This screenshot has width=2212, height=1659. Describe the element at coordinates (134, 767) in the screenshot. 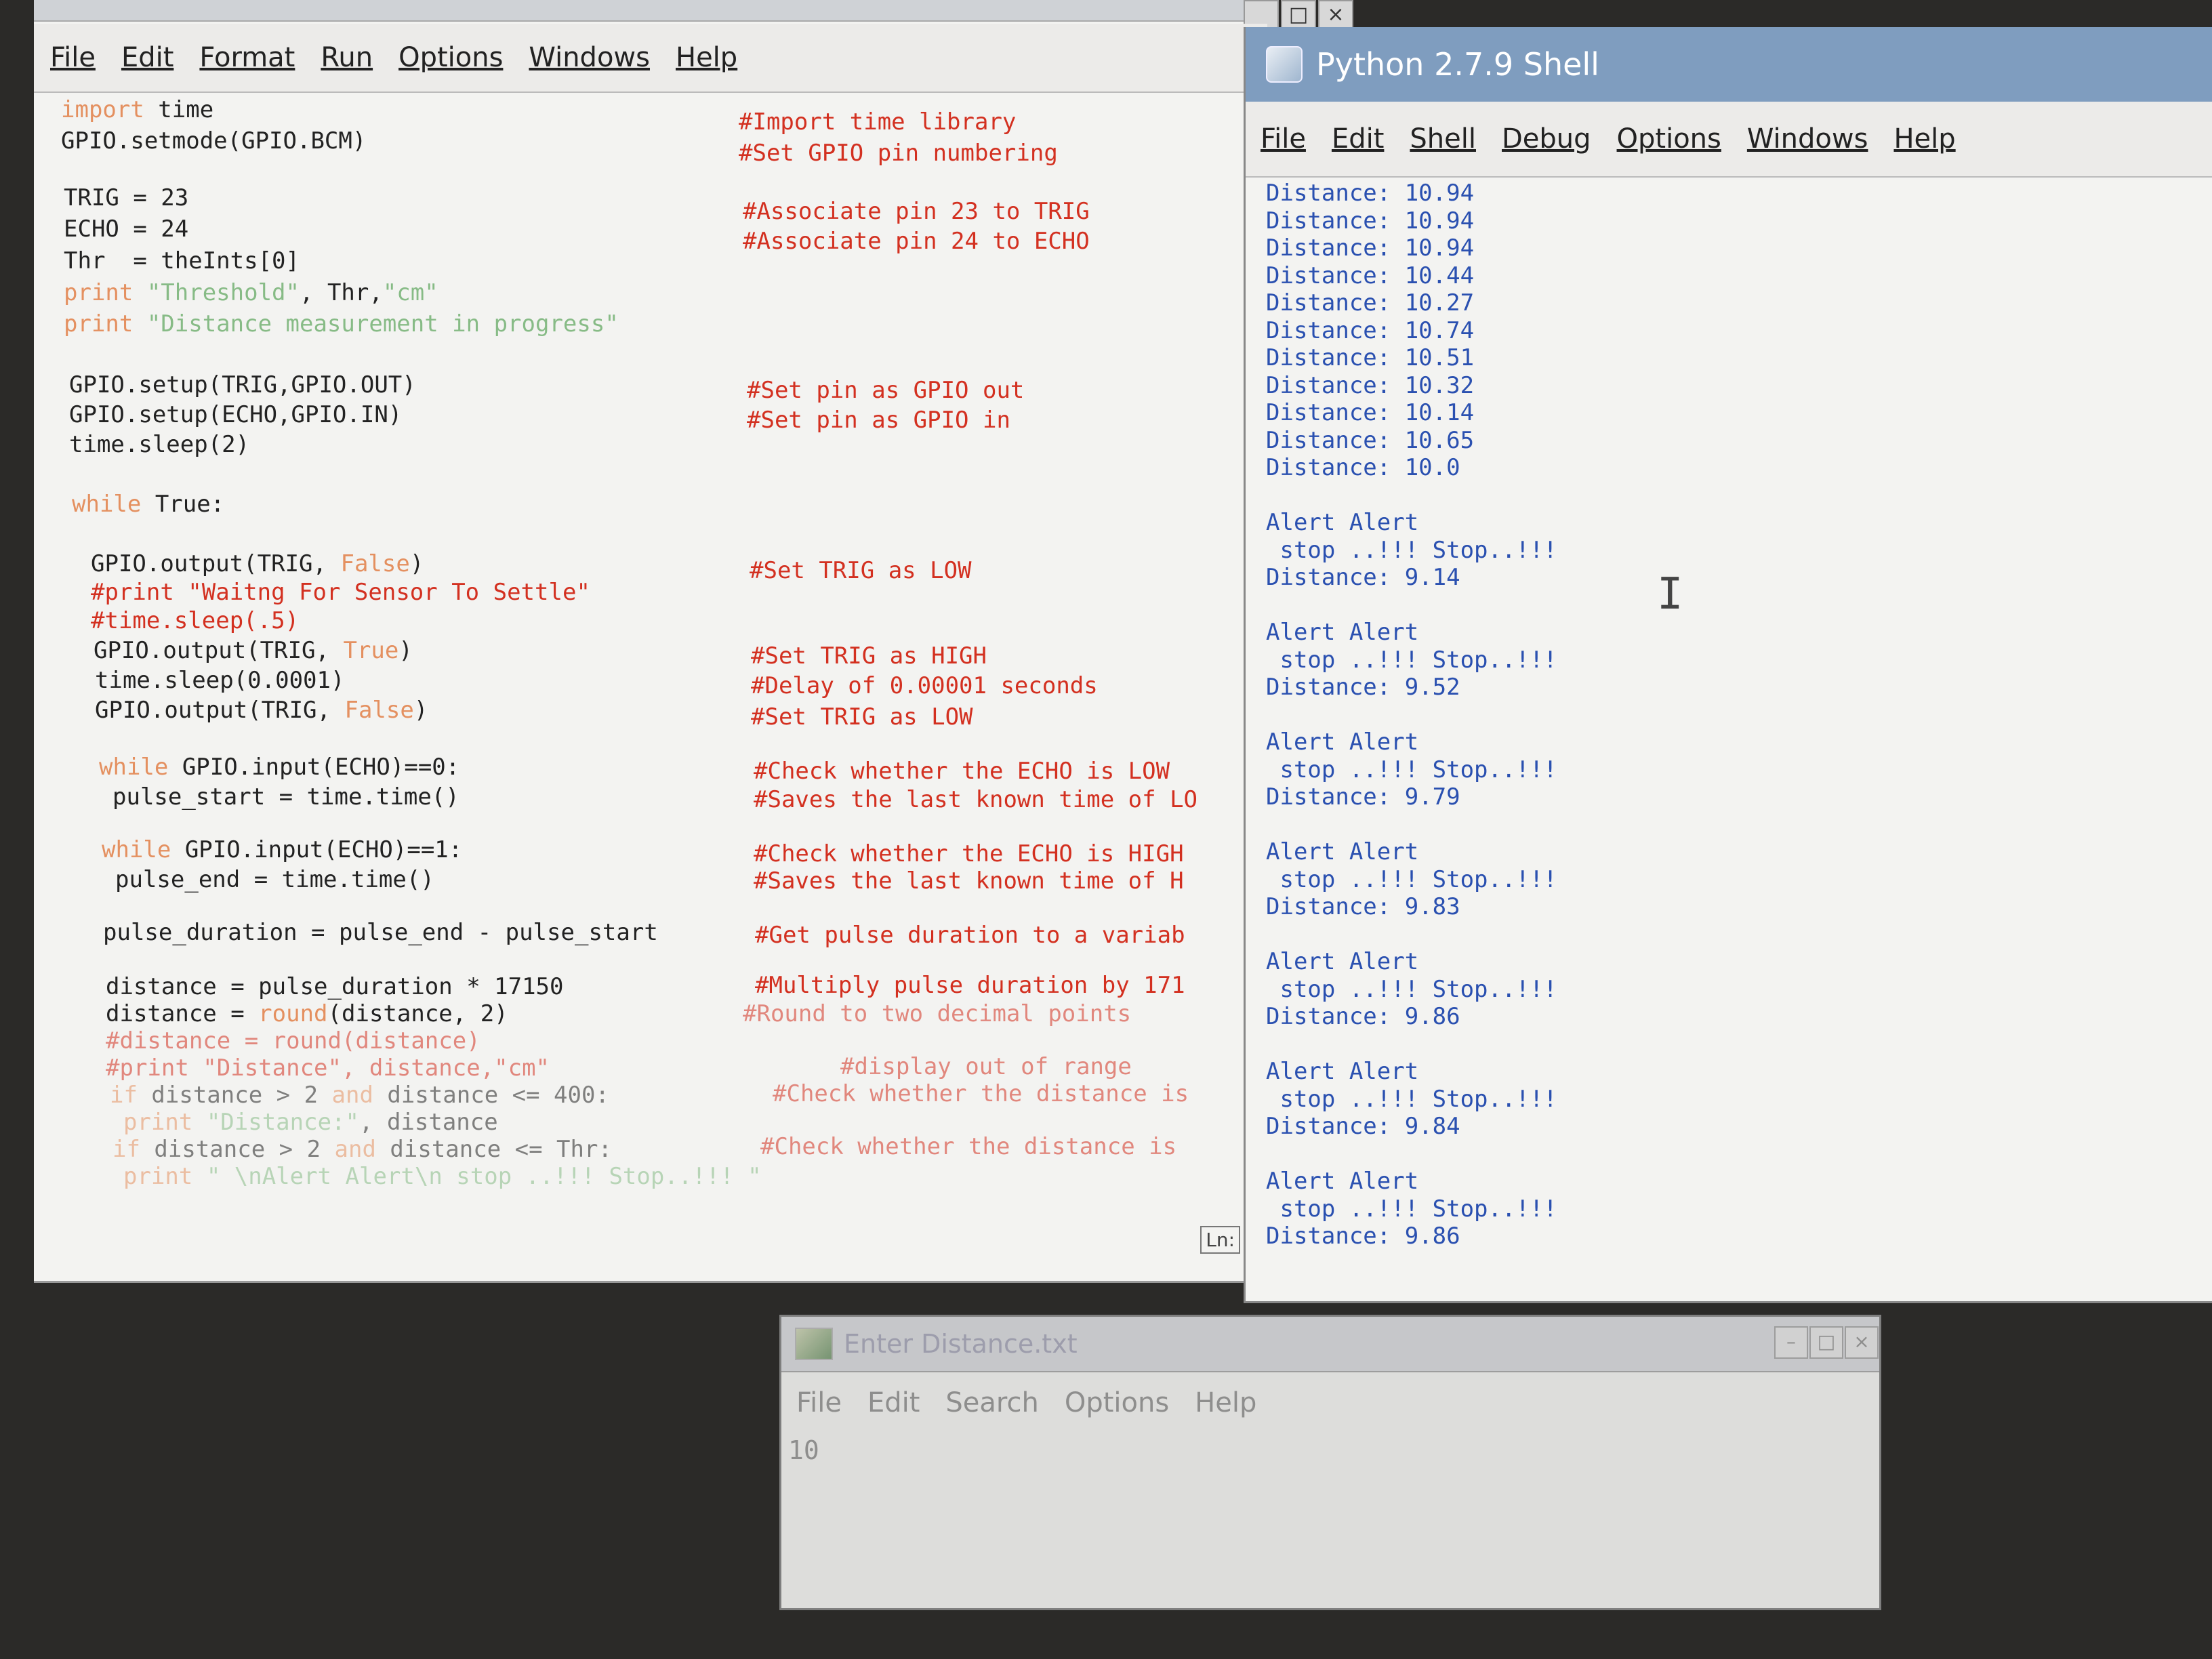

I see `code-token: while` at that location.